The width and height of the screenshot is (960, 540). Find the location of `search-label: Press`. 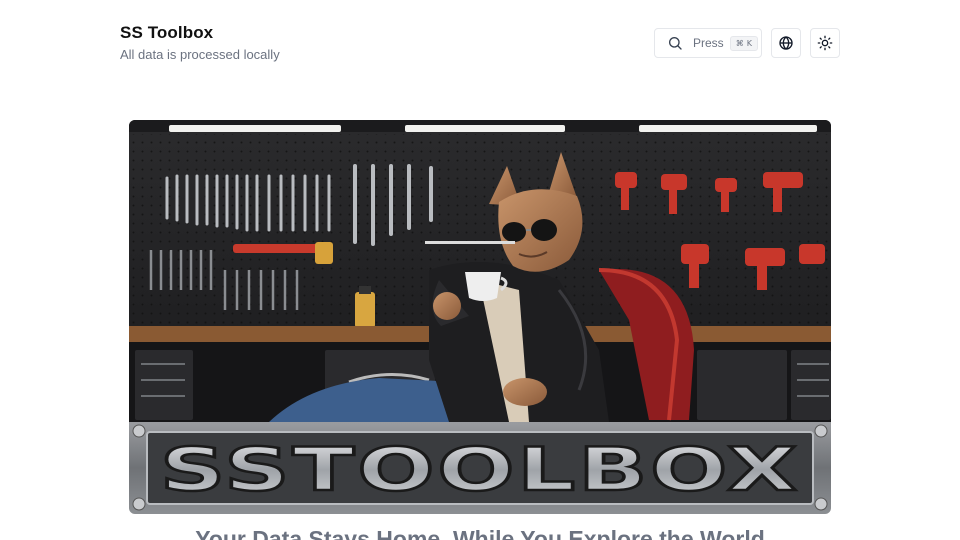

search-label: Press is located at coordinates (708, 43).